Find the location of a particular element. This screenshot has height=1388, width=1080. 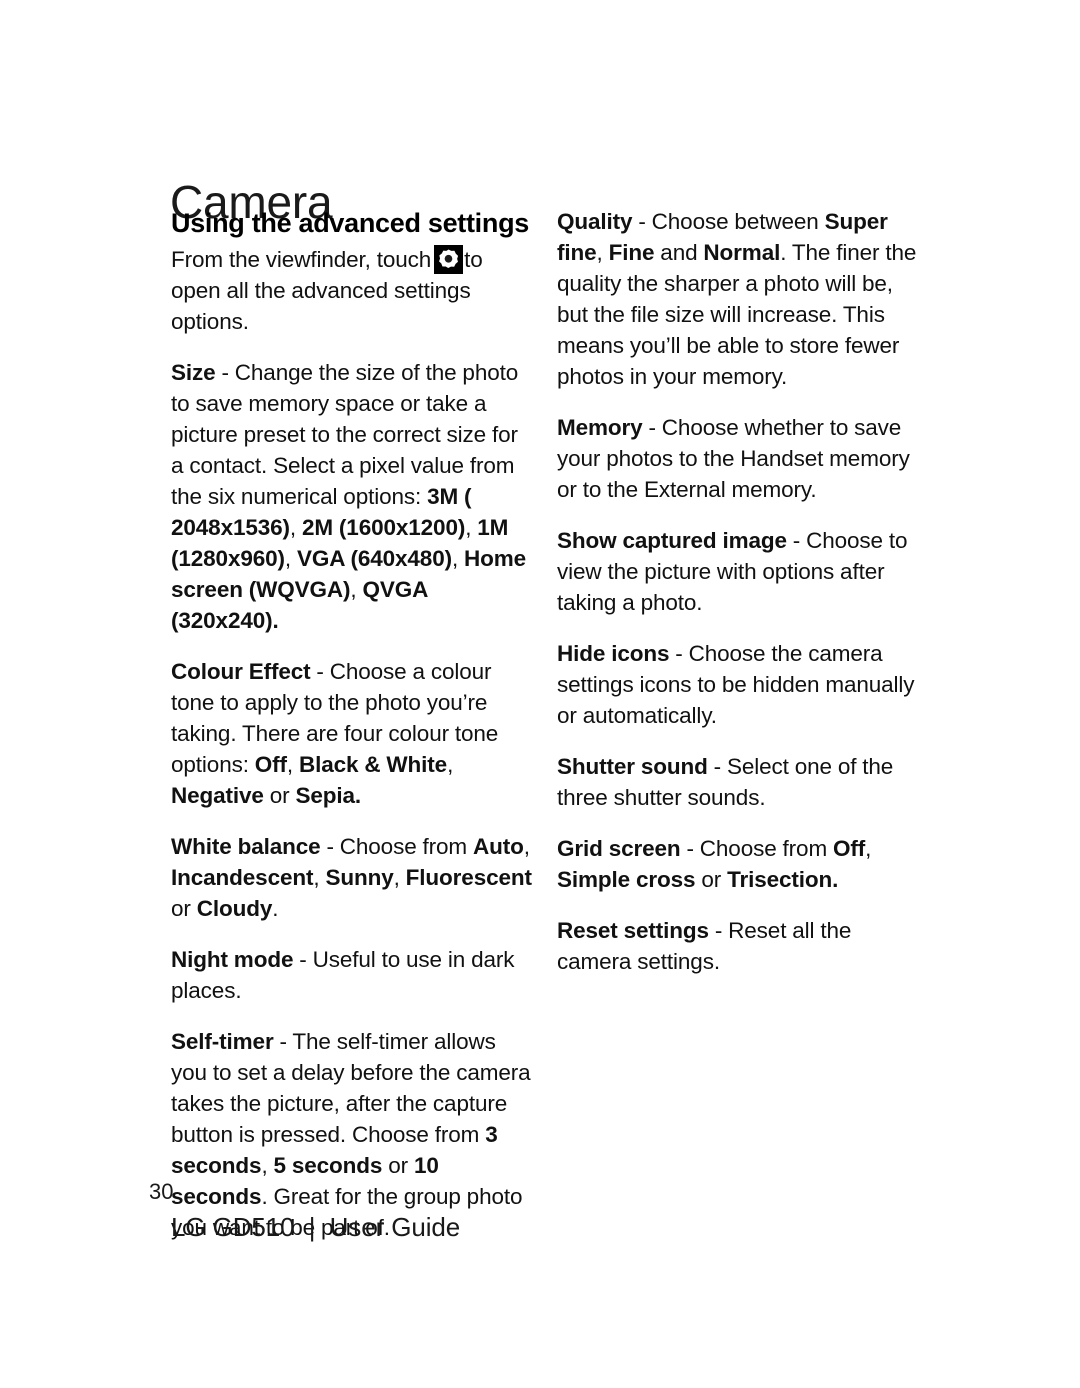

wb-option-incandescent: Incandescent is located at coordinates (242, 877).